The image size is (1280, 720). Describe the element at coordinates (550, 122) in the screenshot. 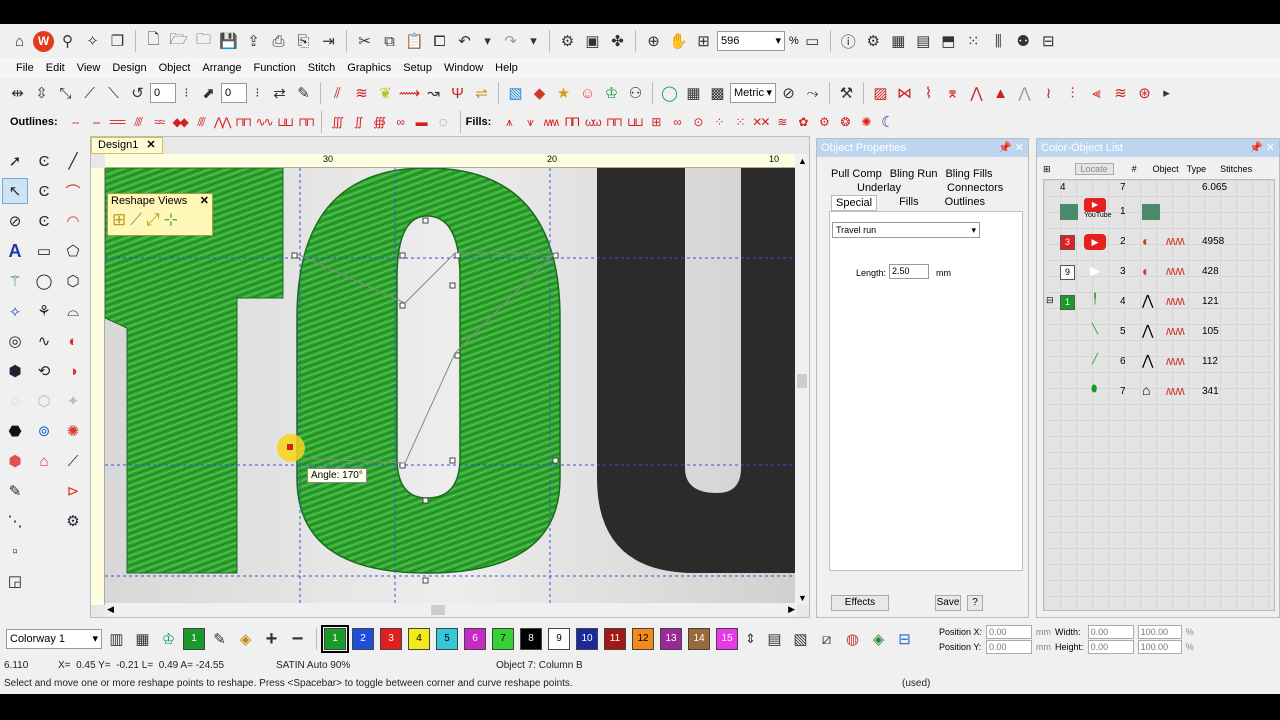

I see `fill-mm-icon: ʍʍ` at that location.